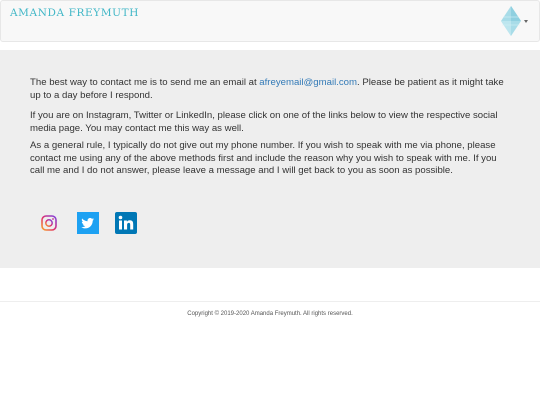  What do you see at coordinates (308, 82) in the screenshot?
I see `email-link: afreyemail@gmail.com` at bounding box center [308, 82].